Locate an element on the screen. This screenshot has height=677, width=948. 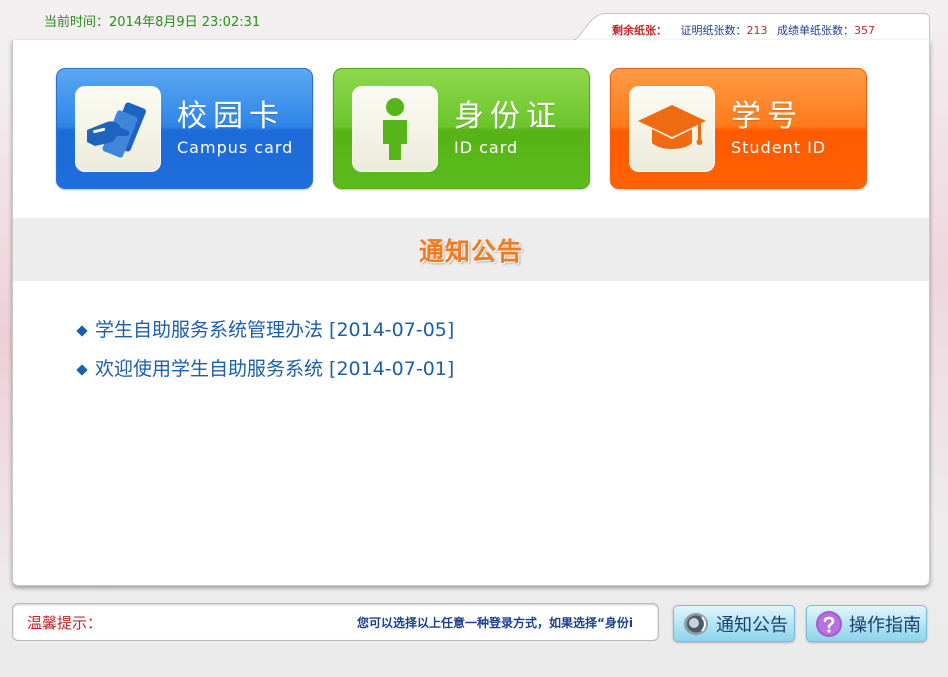
paper-status: 剩余纸张： 证明纸张数：213 成绩单纸张数：357 is located at coordinates (746, 30).